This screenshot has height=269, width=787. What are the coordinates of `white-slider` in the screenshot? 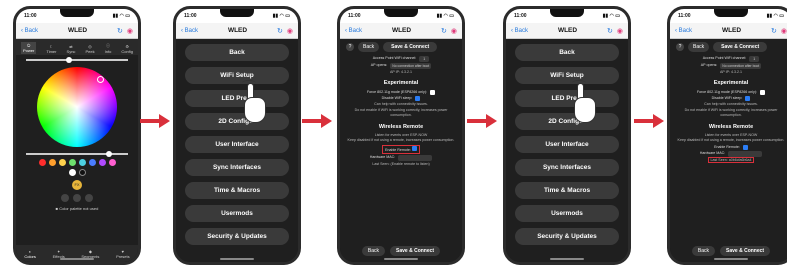 It's located at (77, 154).